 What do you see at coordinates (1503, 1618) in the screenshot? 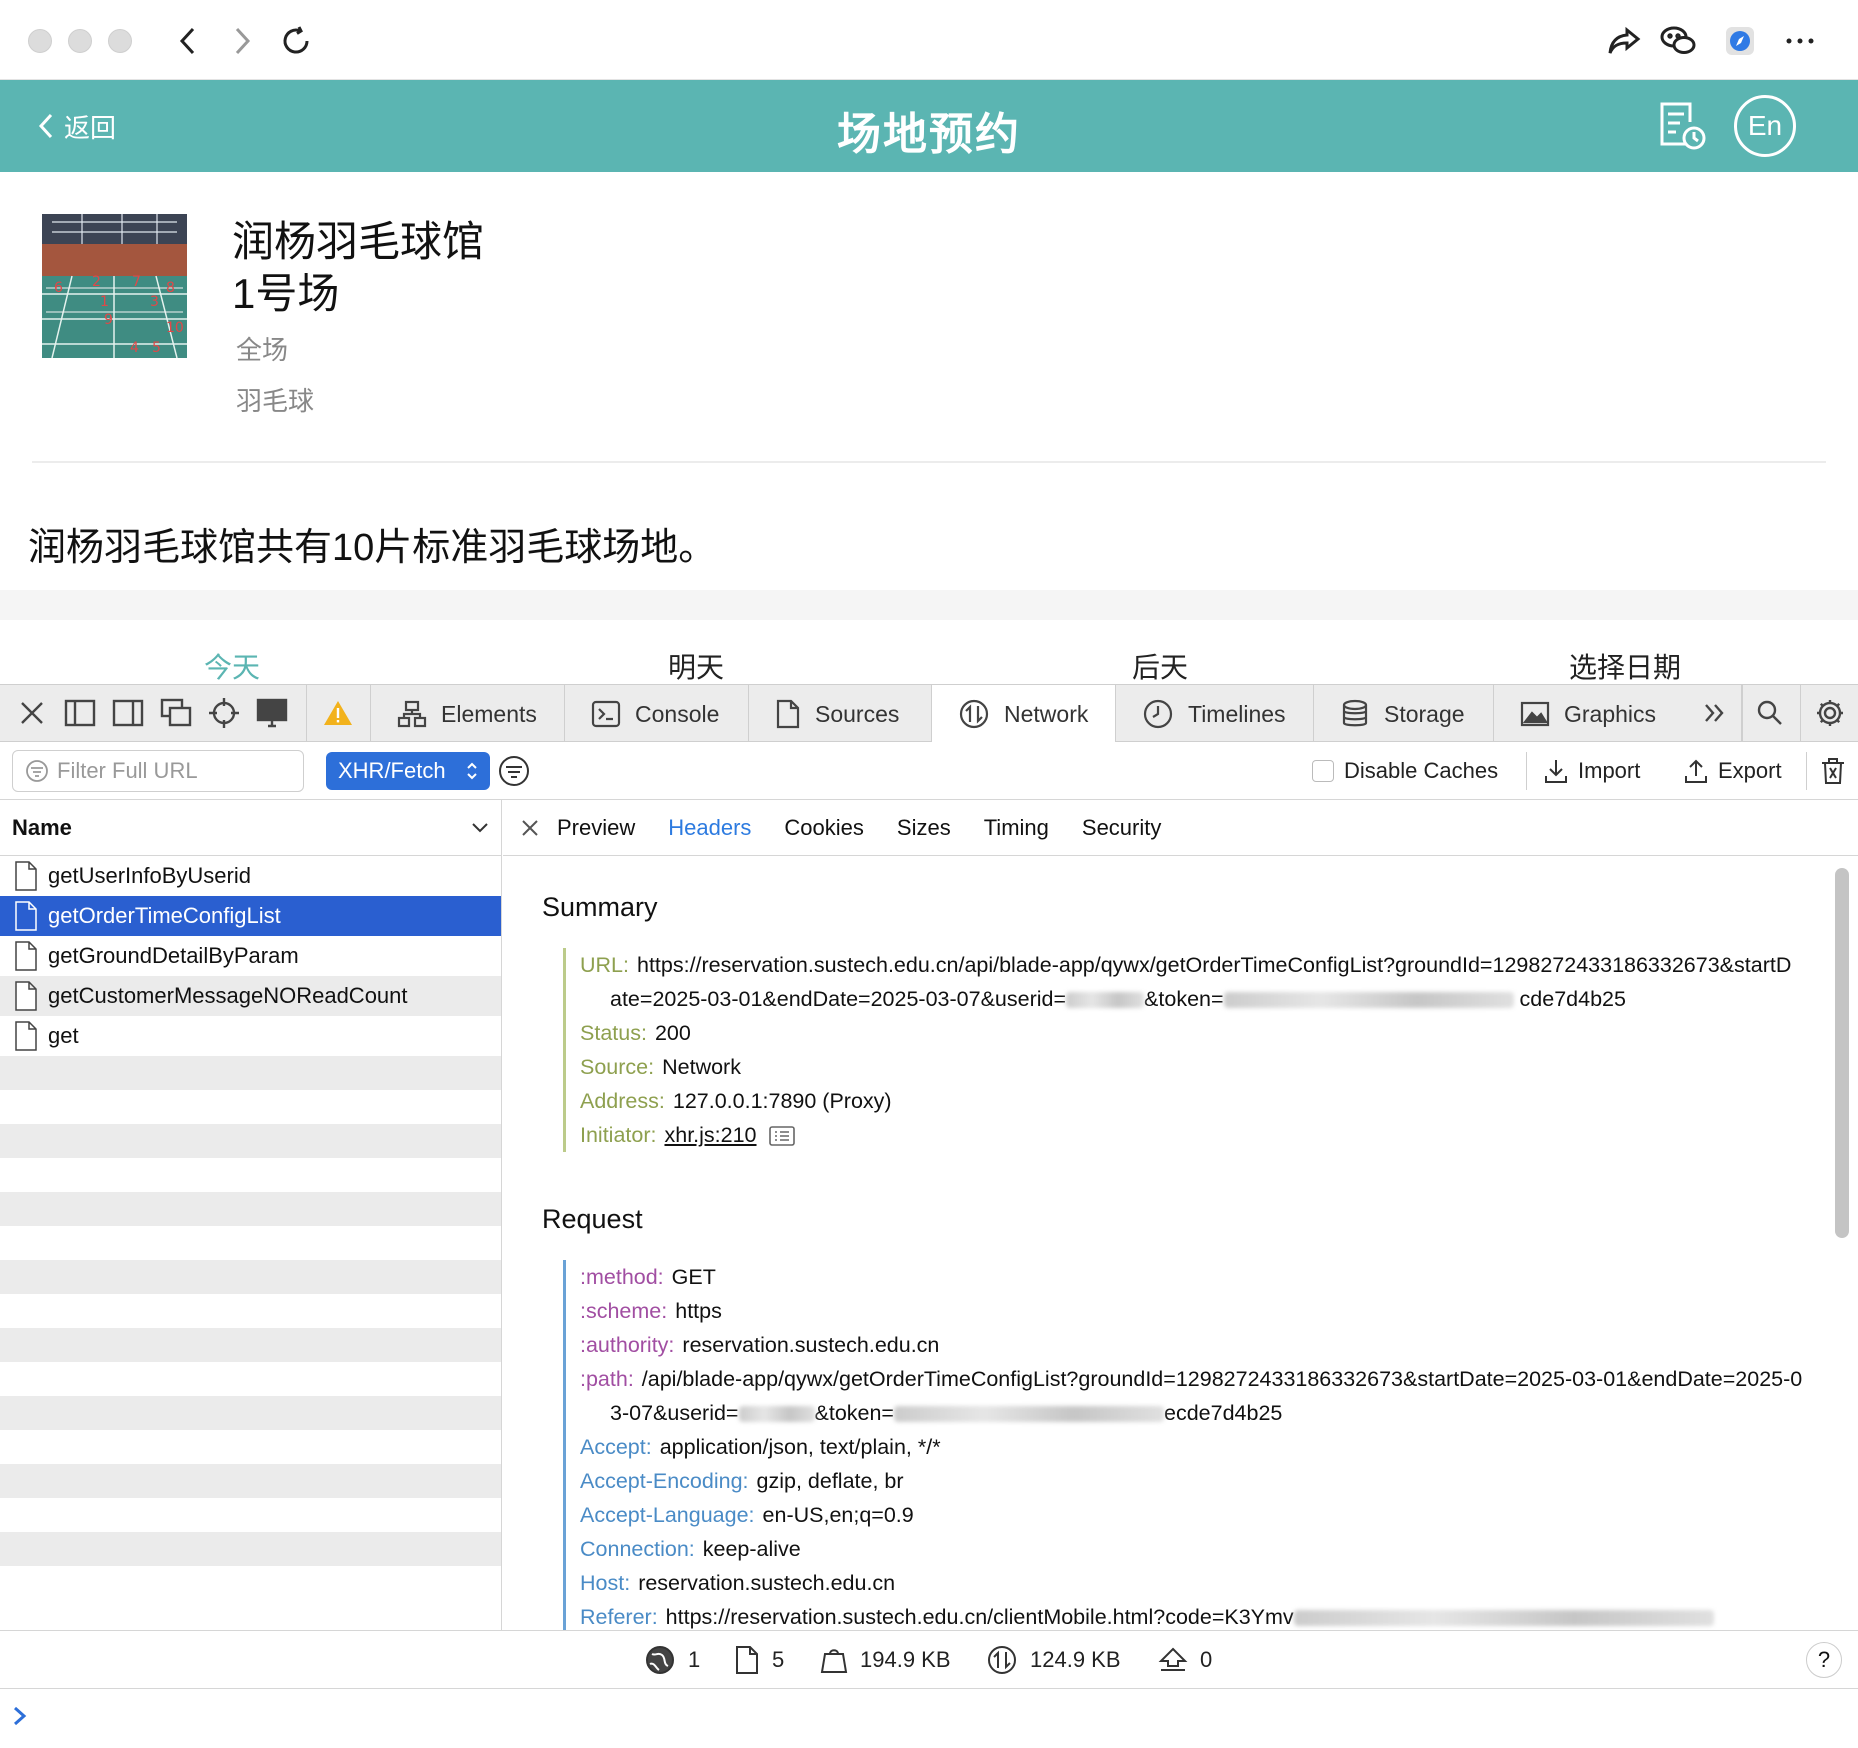
I see `redacted-code` at bounding box center [1503, 1618].